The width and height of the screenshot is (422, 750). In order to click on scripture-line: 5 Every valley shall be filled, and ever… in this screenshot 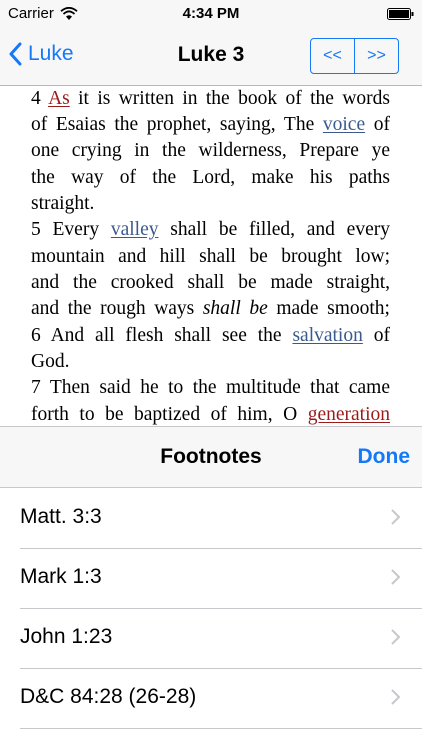, I will do `click(210, 230)`.